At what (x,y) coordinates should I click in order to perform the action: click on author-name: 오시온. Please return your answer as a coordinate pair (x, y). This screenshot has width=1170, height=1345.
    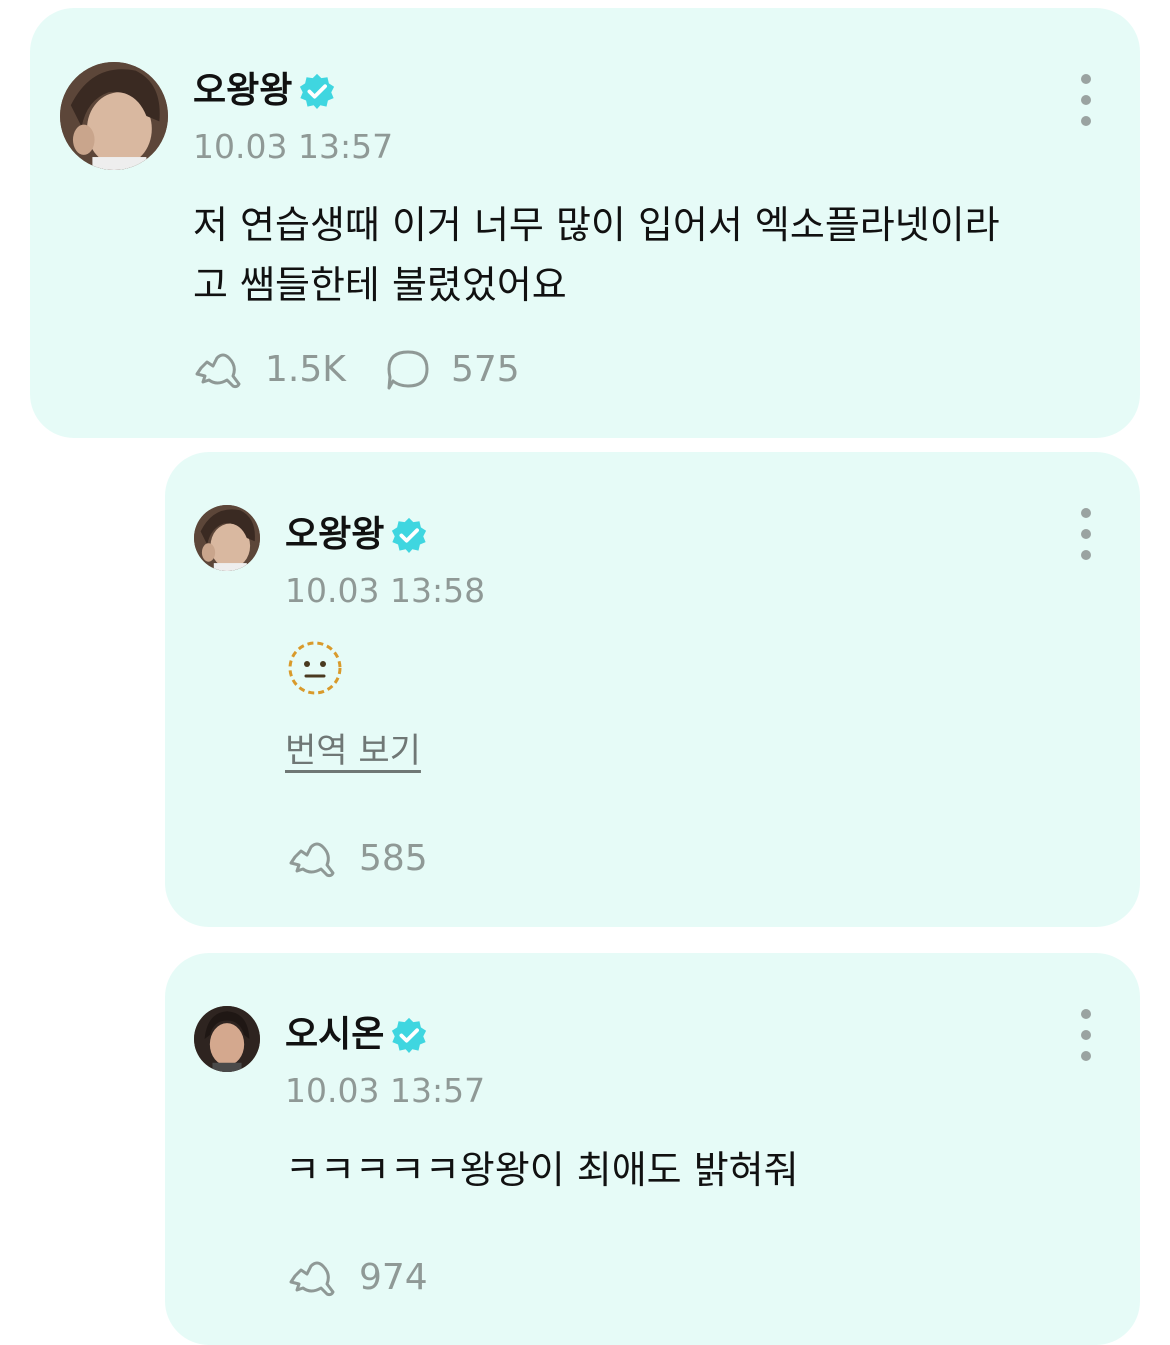
    Looking at the image, I should click on (356, 1035).